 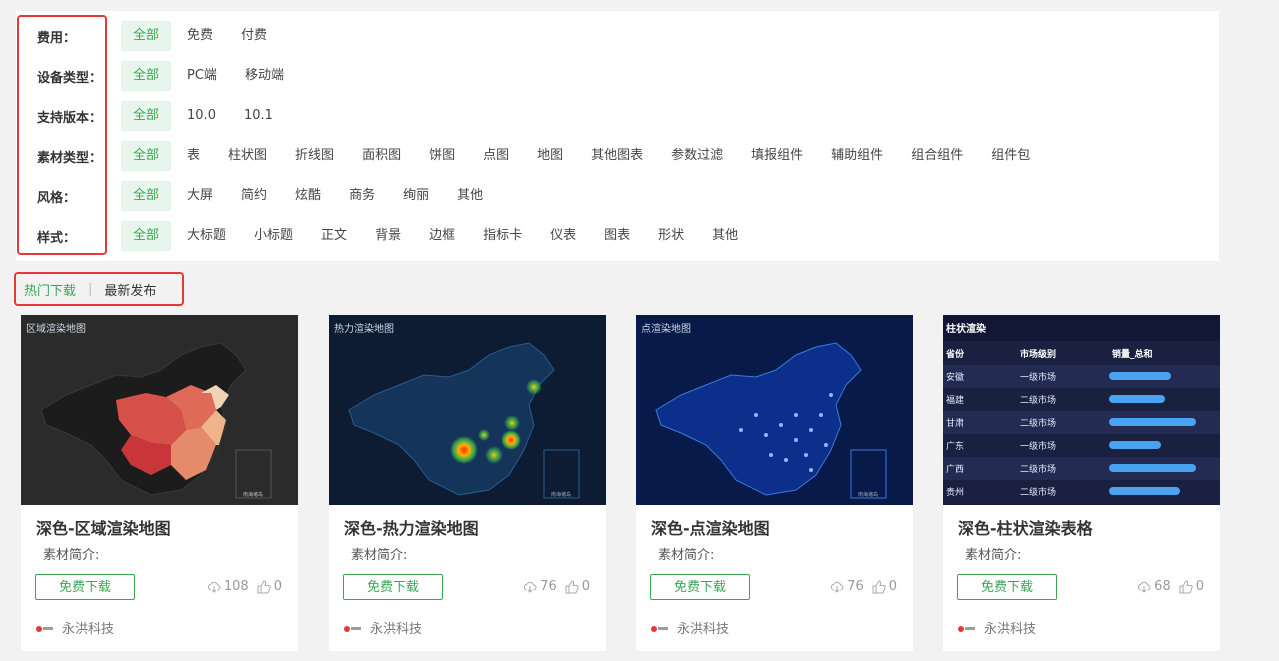 What do you see at coordinates (247, 156) in the screenshot?
I see `filter-option: 柱状图` at bounding box center [247, 156].